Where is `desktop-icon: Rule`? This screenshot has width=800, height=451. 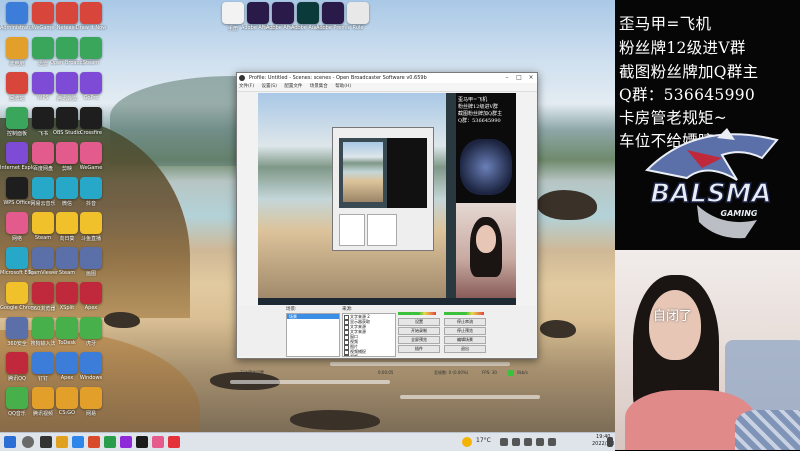 desktop-icon: Rule is located at coordinates (358, 16).